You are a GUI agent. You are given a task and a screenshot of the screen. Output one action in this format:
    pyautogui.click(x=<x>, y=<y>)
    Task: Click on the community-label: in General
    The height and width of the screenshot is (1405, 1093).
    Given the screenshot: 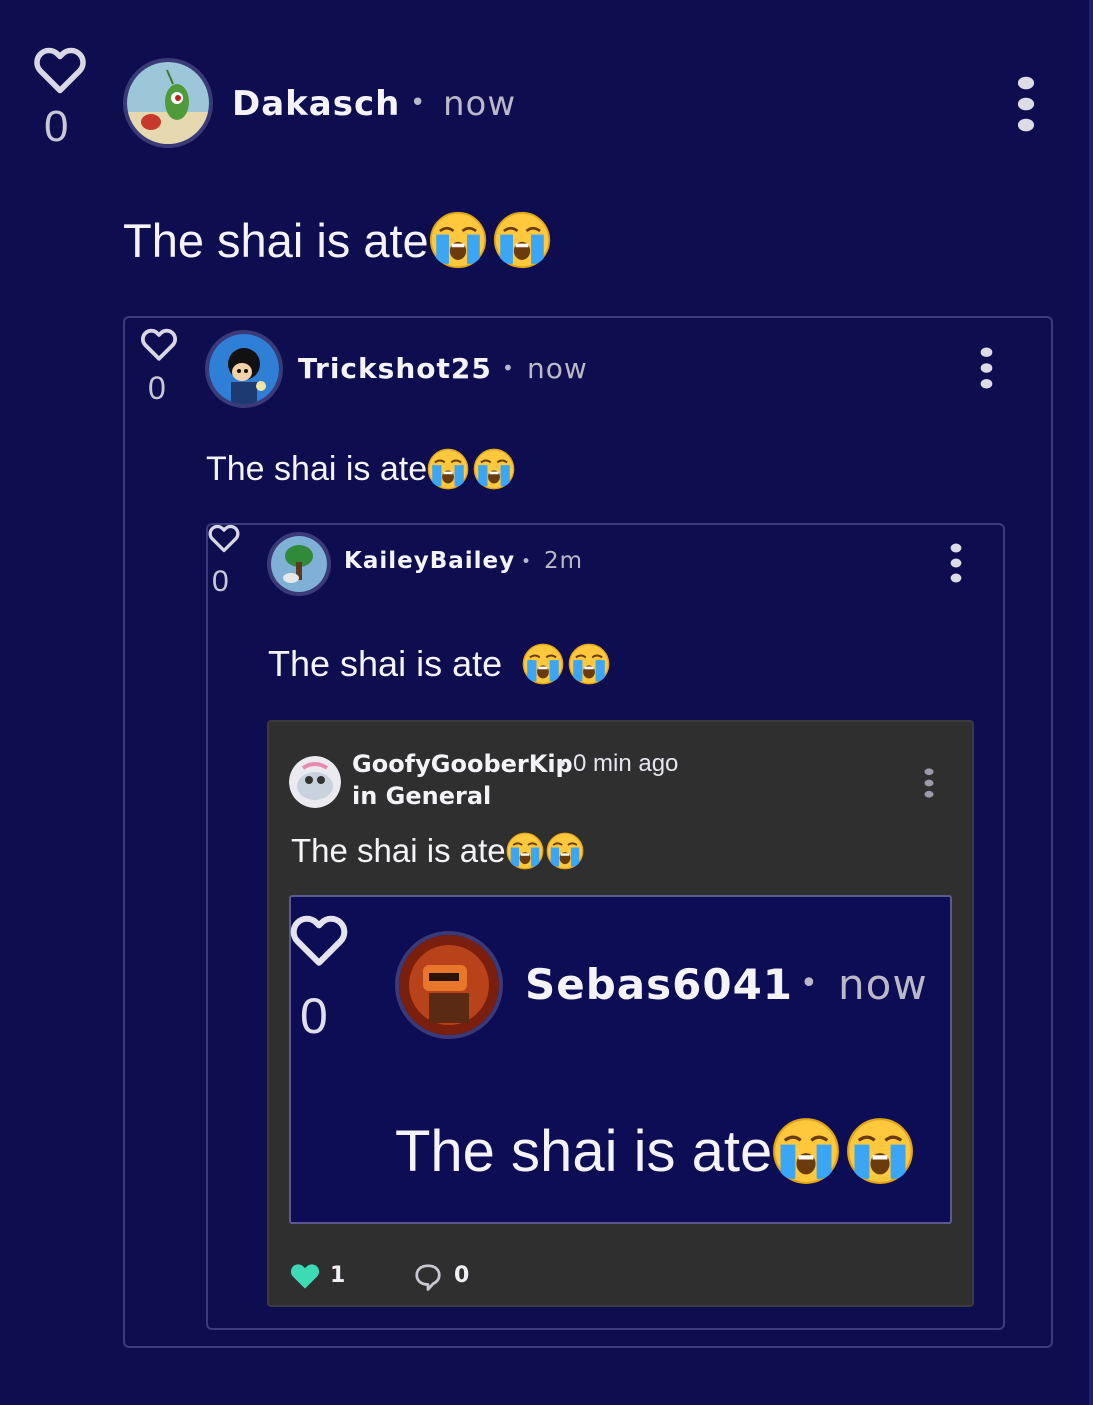 What is the action you would take?
    pyautogui.click(x=421, y=796)
    